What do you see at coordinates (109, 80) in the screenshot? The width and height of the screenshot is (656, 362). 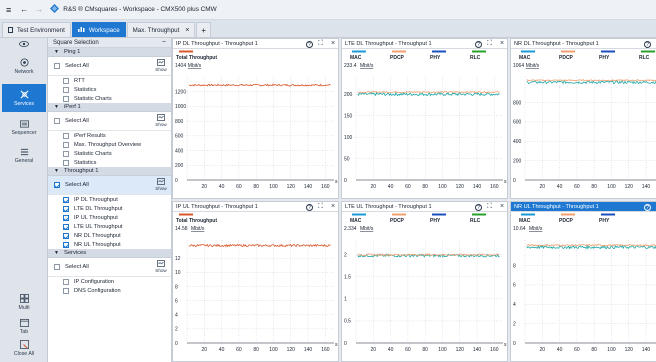 I see `list-item: RTT` at bounding box center [109, 80].